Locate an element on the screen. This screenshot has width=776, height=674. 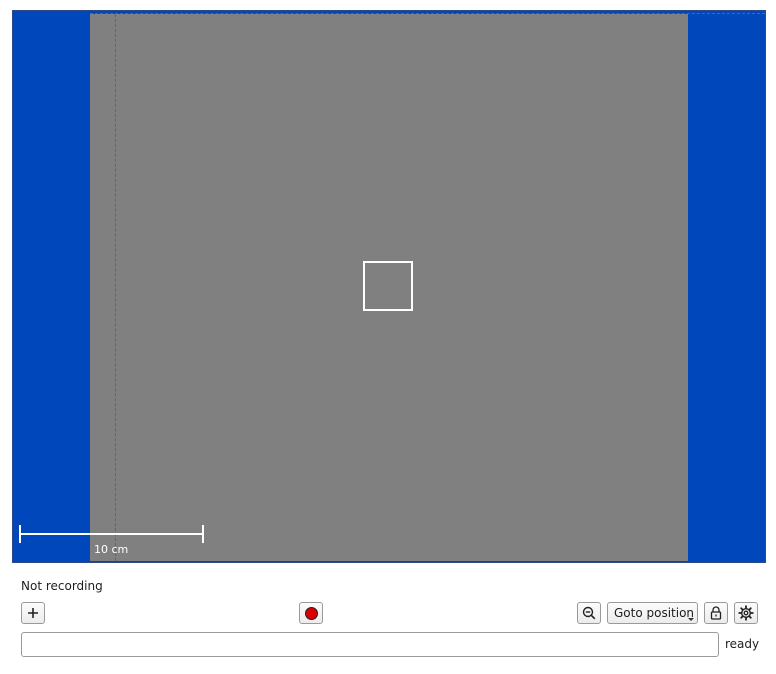
target-marker is located at coordinates (388, 286).